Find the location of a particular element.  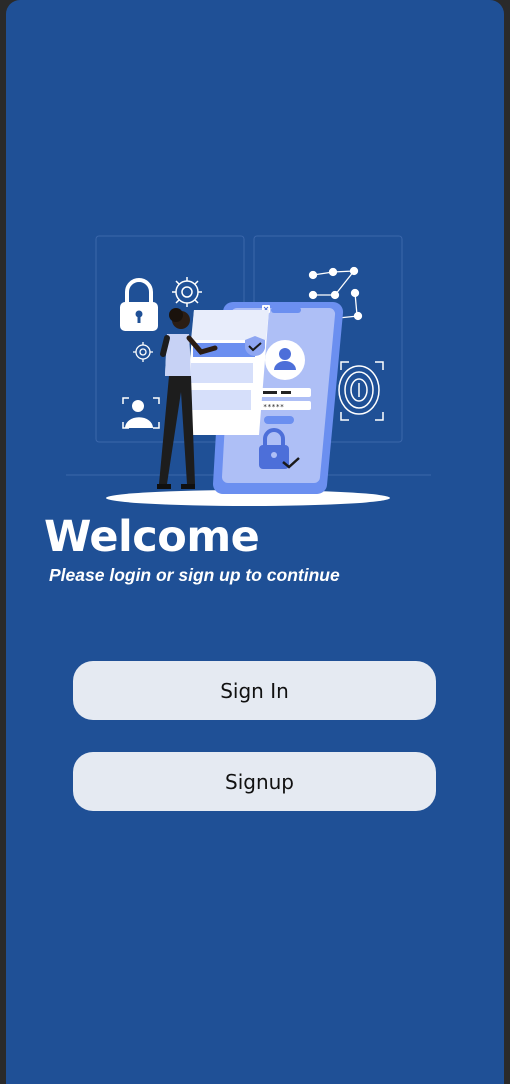

fingerprint-icon is located at coordinates (361, 391).